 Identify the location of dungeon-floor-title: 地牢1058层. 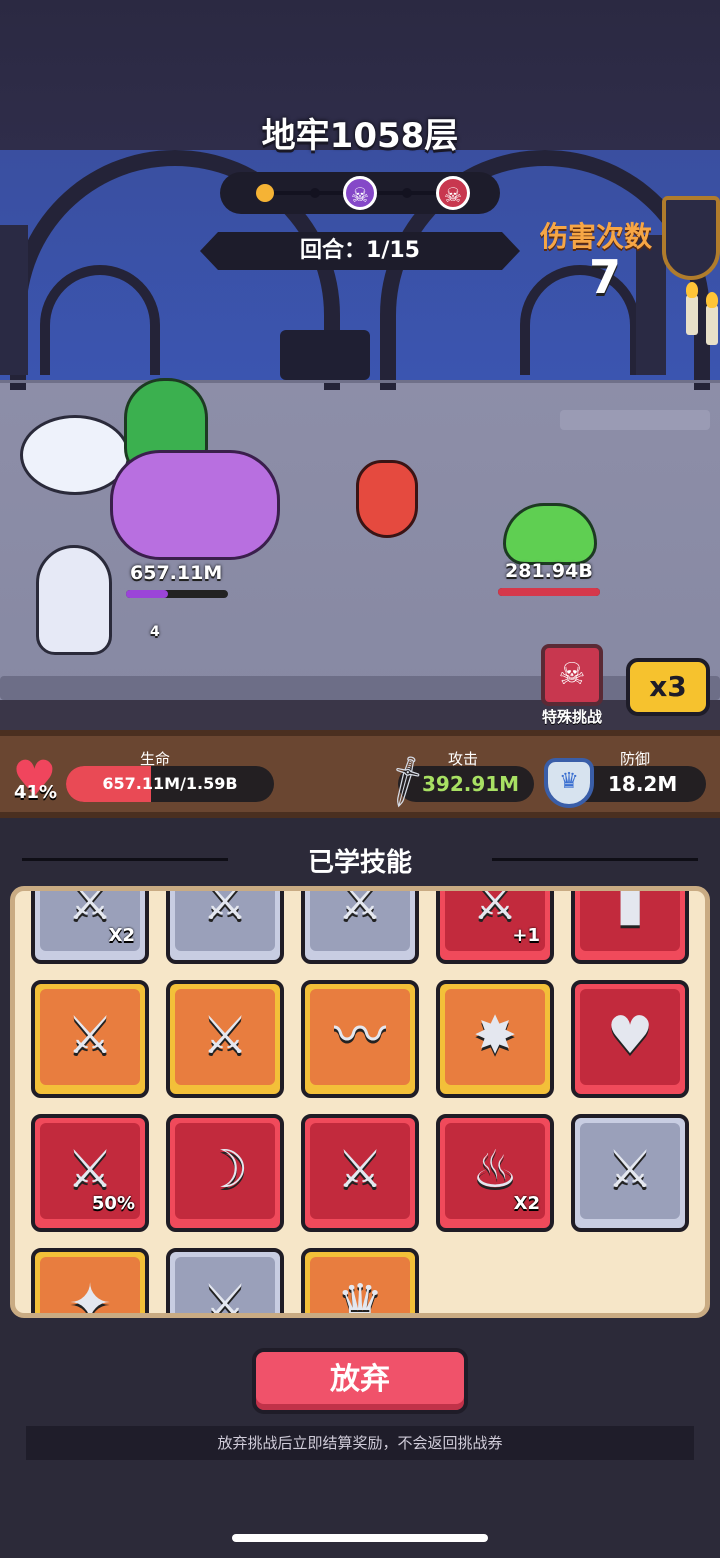
(360, 136).